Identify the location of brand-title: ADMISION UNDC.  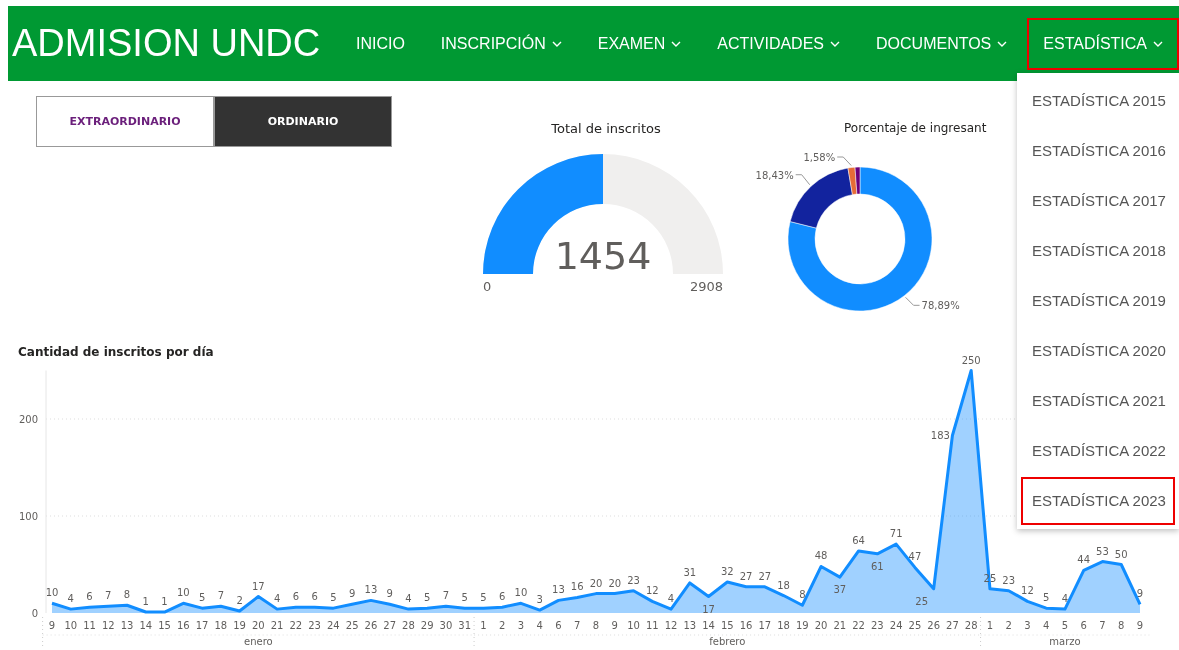
(167, 43).